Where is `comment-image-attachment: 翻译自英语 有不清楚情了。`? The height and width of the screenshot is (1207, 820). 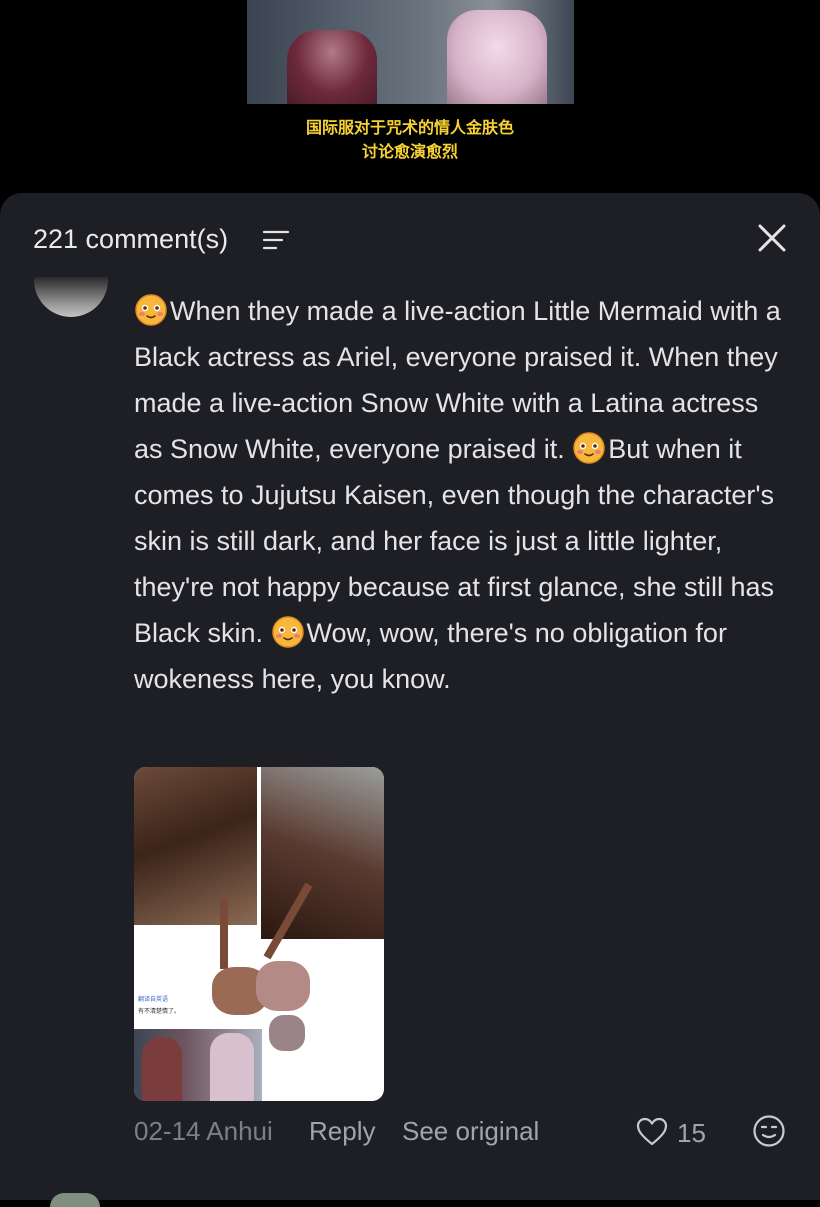 comment-image-attachment: 翻译自英语 有不清楚情了。 is located at coordinates (259, 934).